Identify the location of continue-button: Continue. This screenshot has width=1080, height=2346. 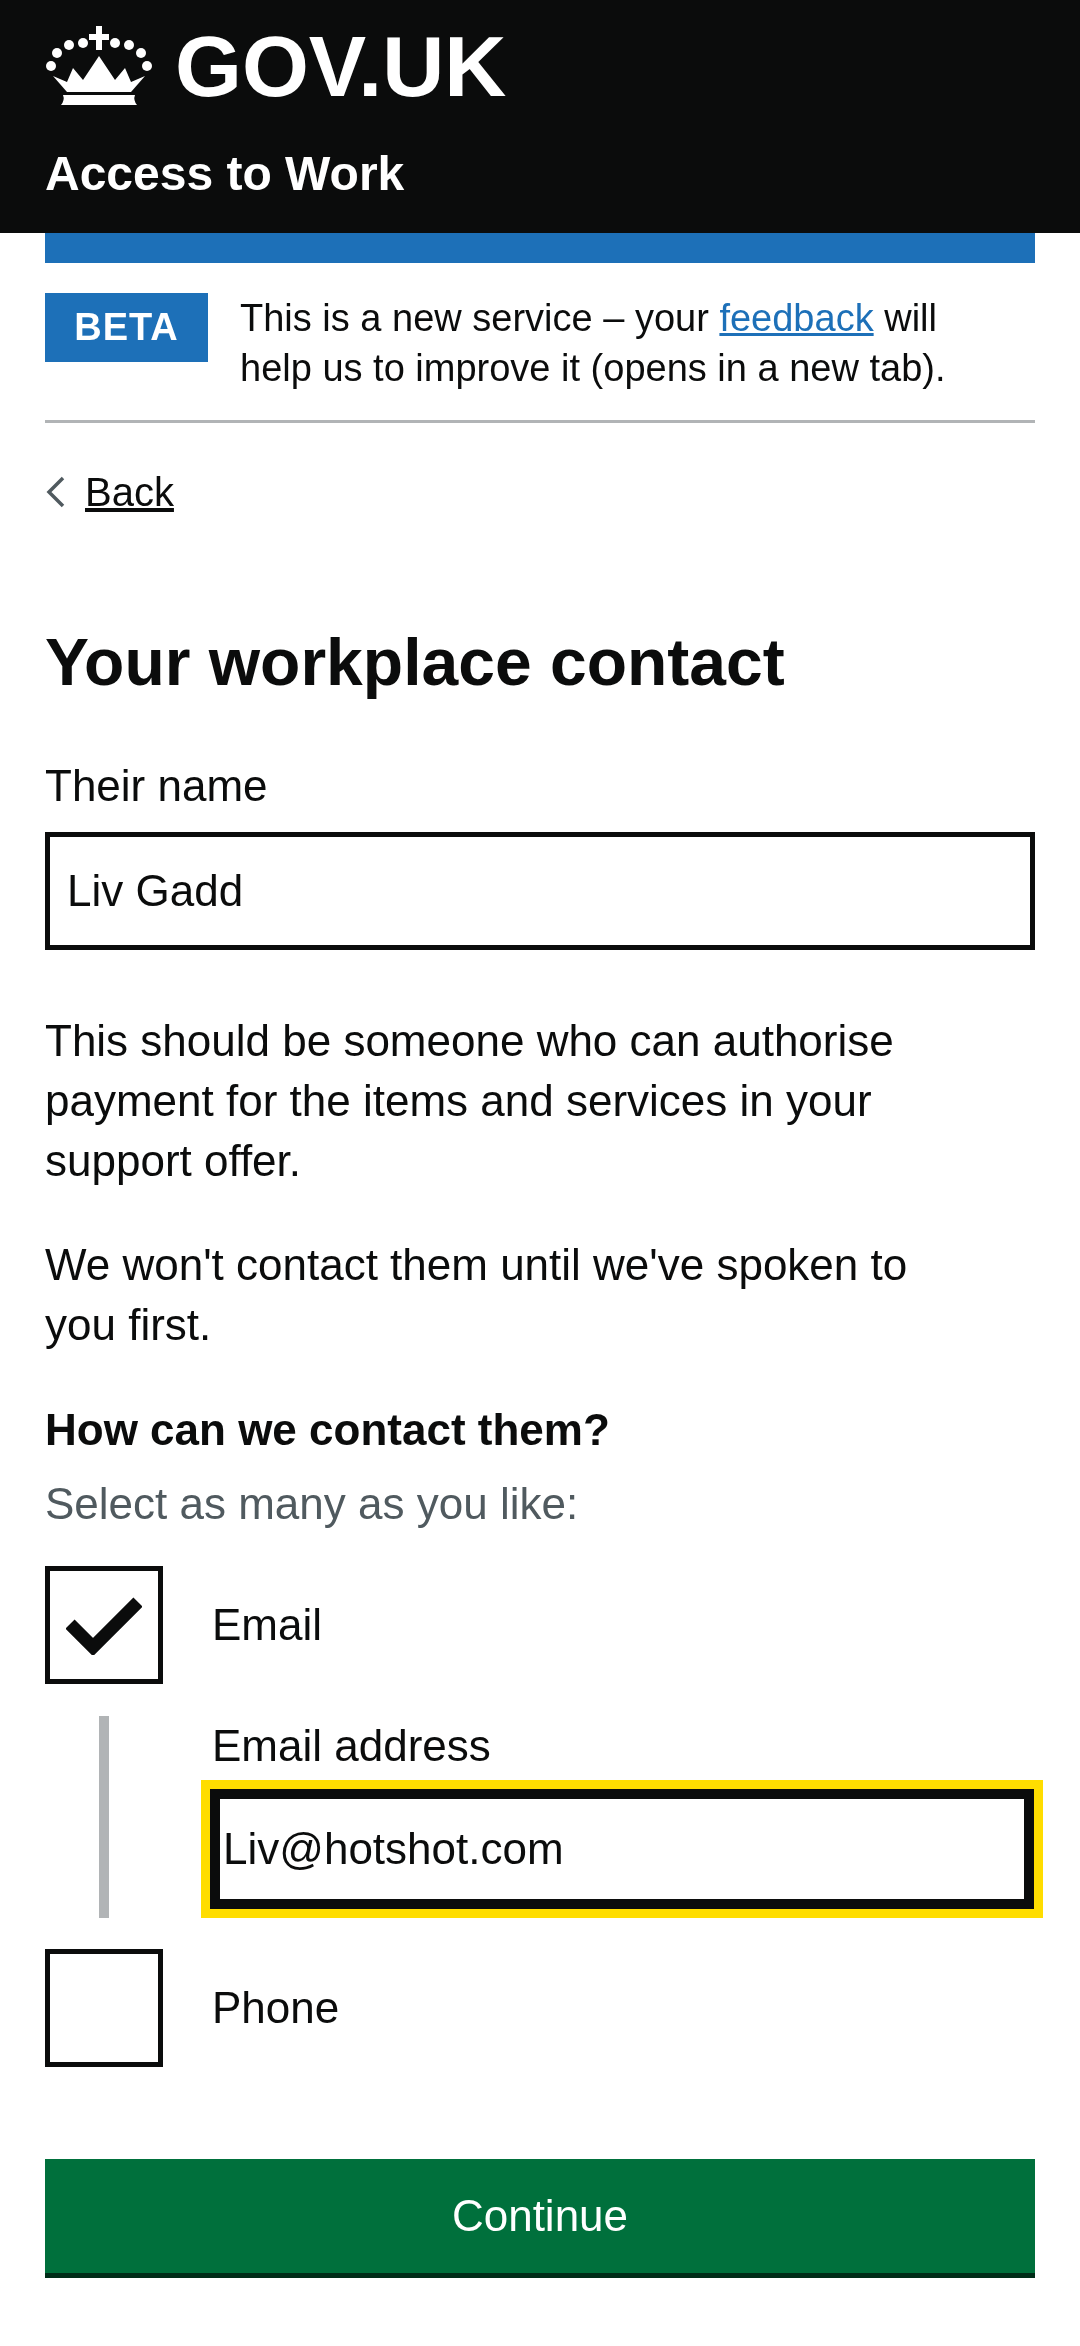
(540, 2218).